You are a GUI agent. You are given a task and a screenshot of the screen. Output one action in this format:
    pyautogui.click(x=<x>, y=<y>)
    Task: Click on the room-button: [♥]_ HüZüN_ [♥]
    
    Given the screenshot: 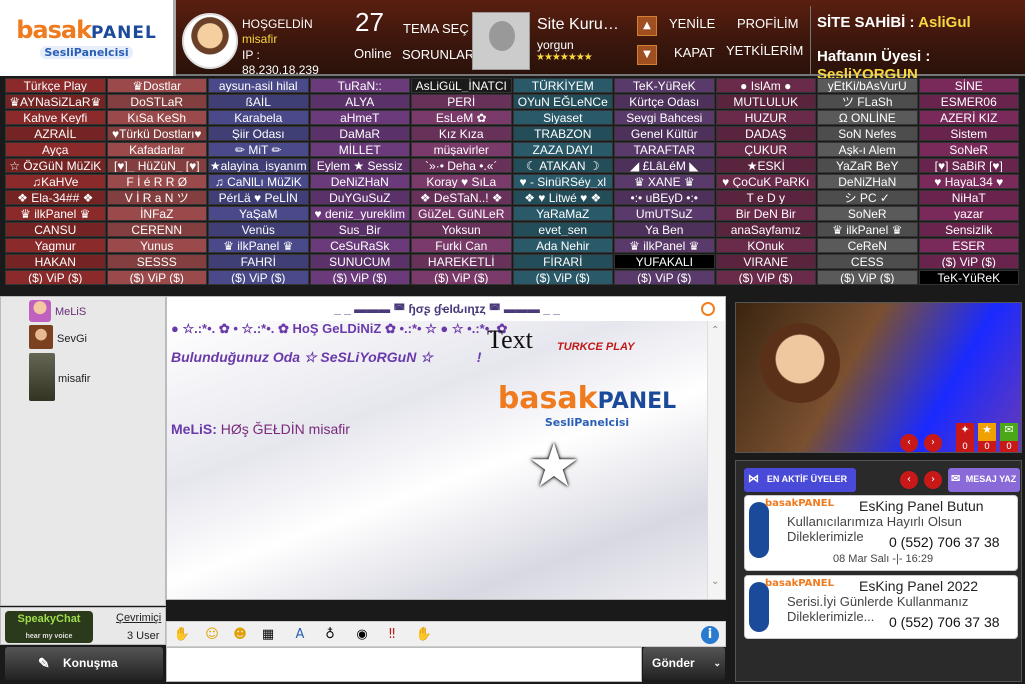 What is the action you would take?
    pyautogui.click(x=156, y=165)
    